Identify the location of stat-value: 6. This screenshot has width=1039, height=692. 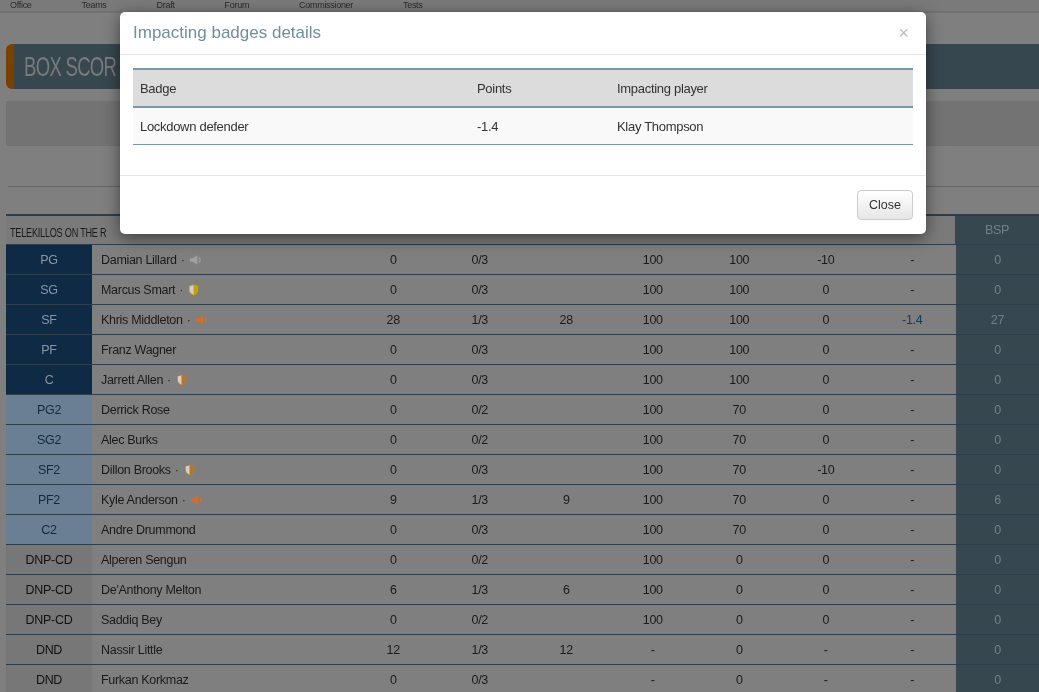
(393, 589).